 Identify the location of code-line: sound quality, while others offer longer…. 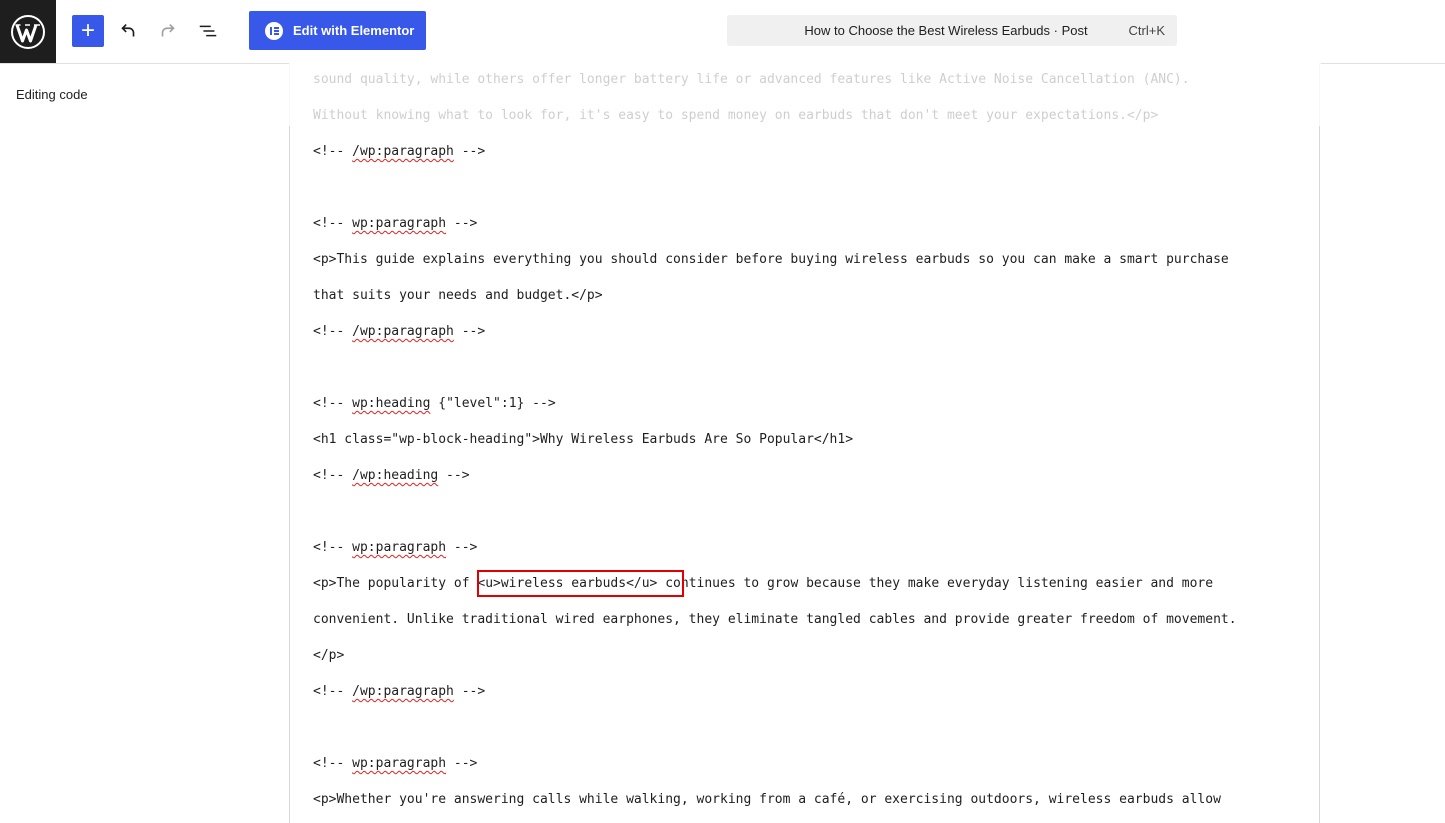
(751, 79).